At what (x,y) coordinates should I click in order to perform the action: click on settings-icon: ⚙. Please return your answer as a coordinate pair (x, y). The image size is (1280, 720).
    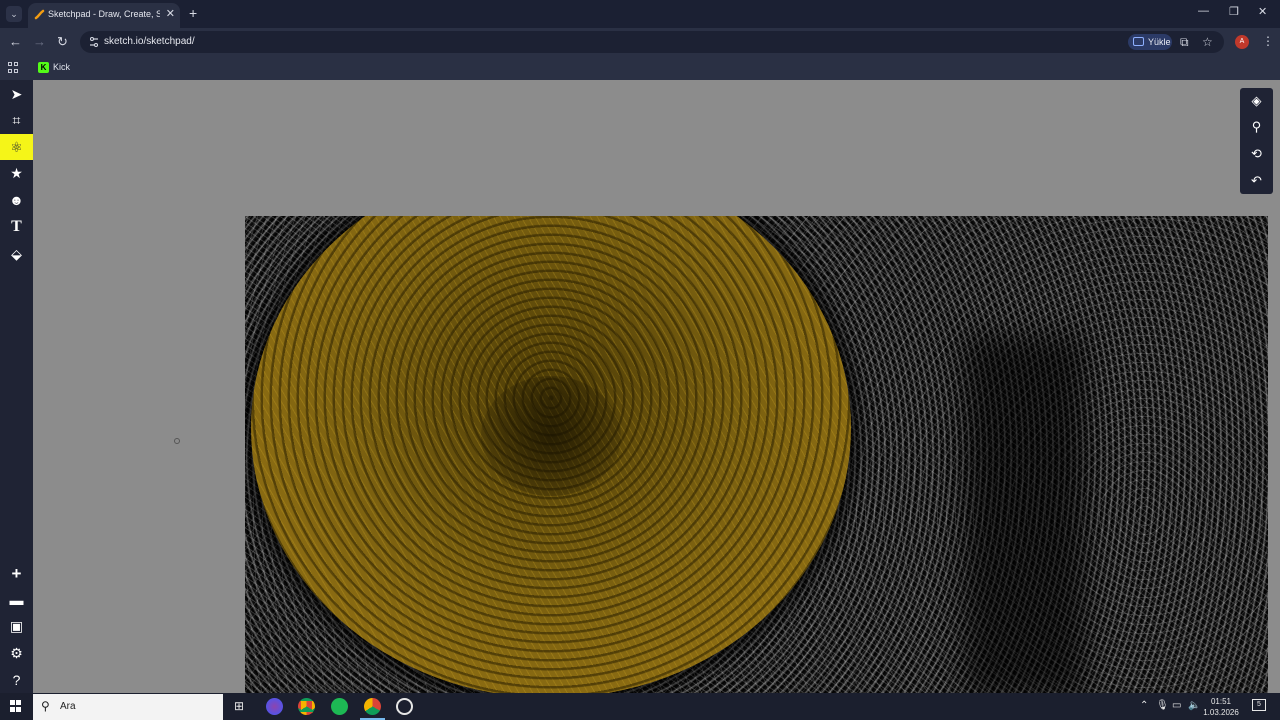
    Looking at the image, I should click on (16, 653).